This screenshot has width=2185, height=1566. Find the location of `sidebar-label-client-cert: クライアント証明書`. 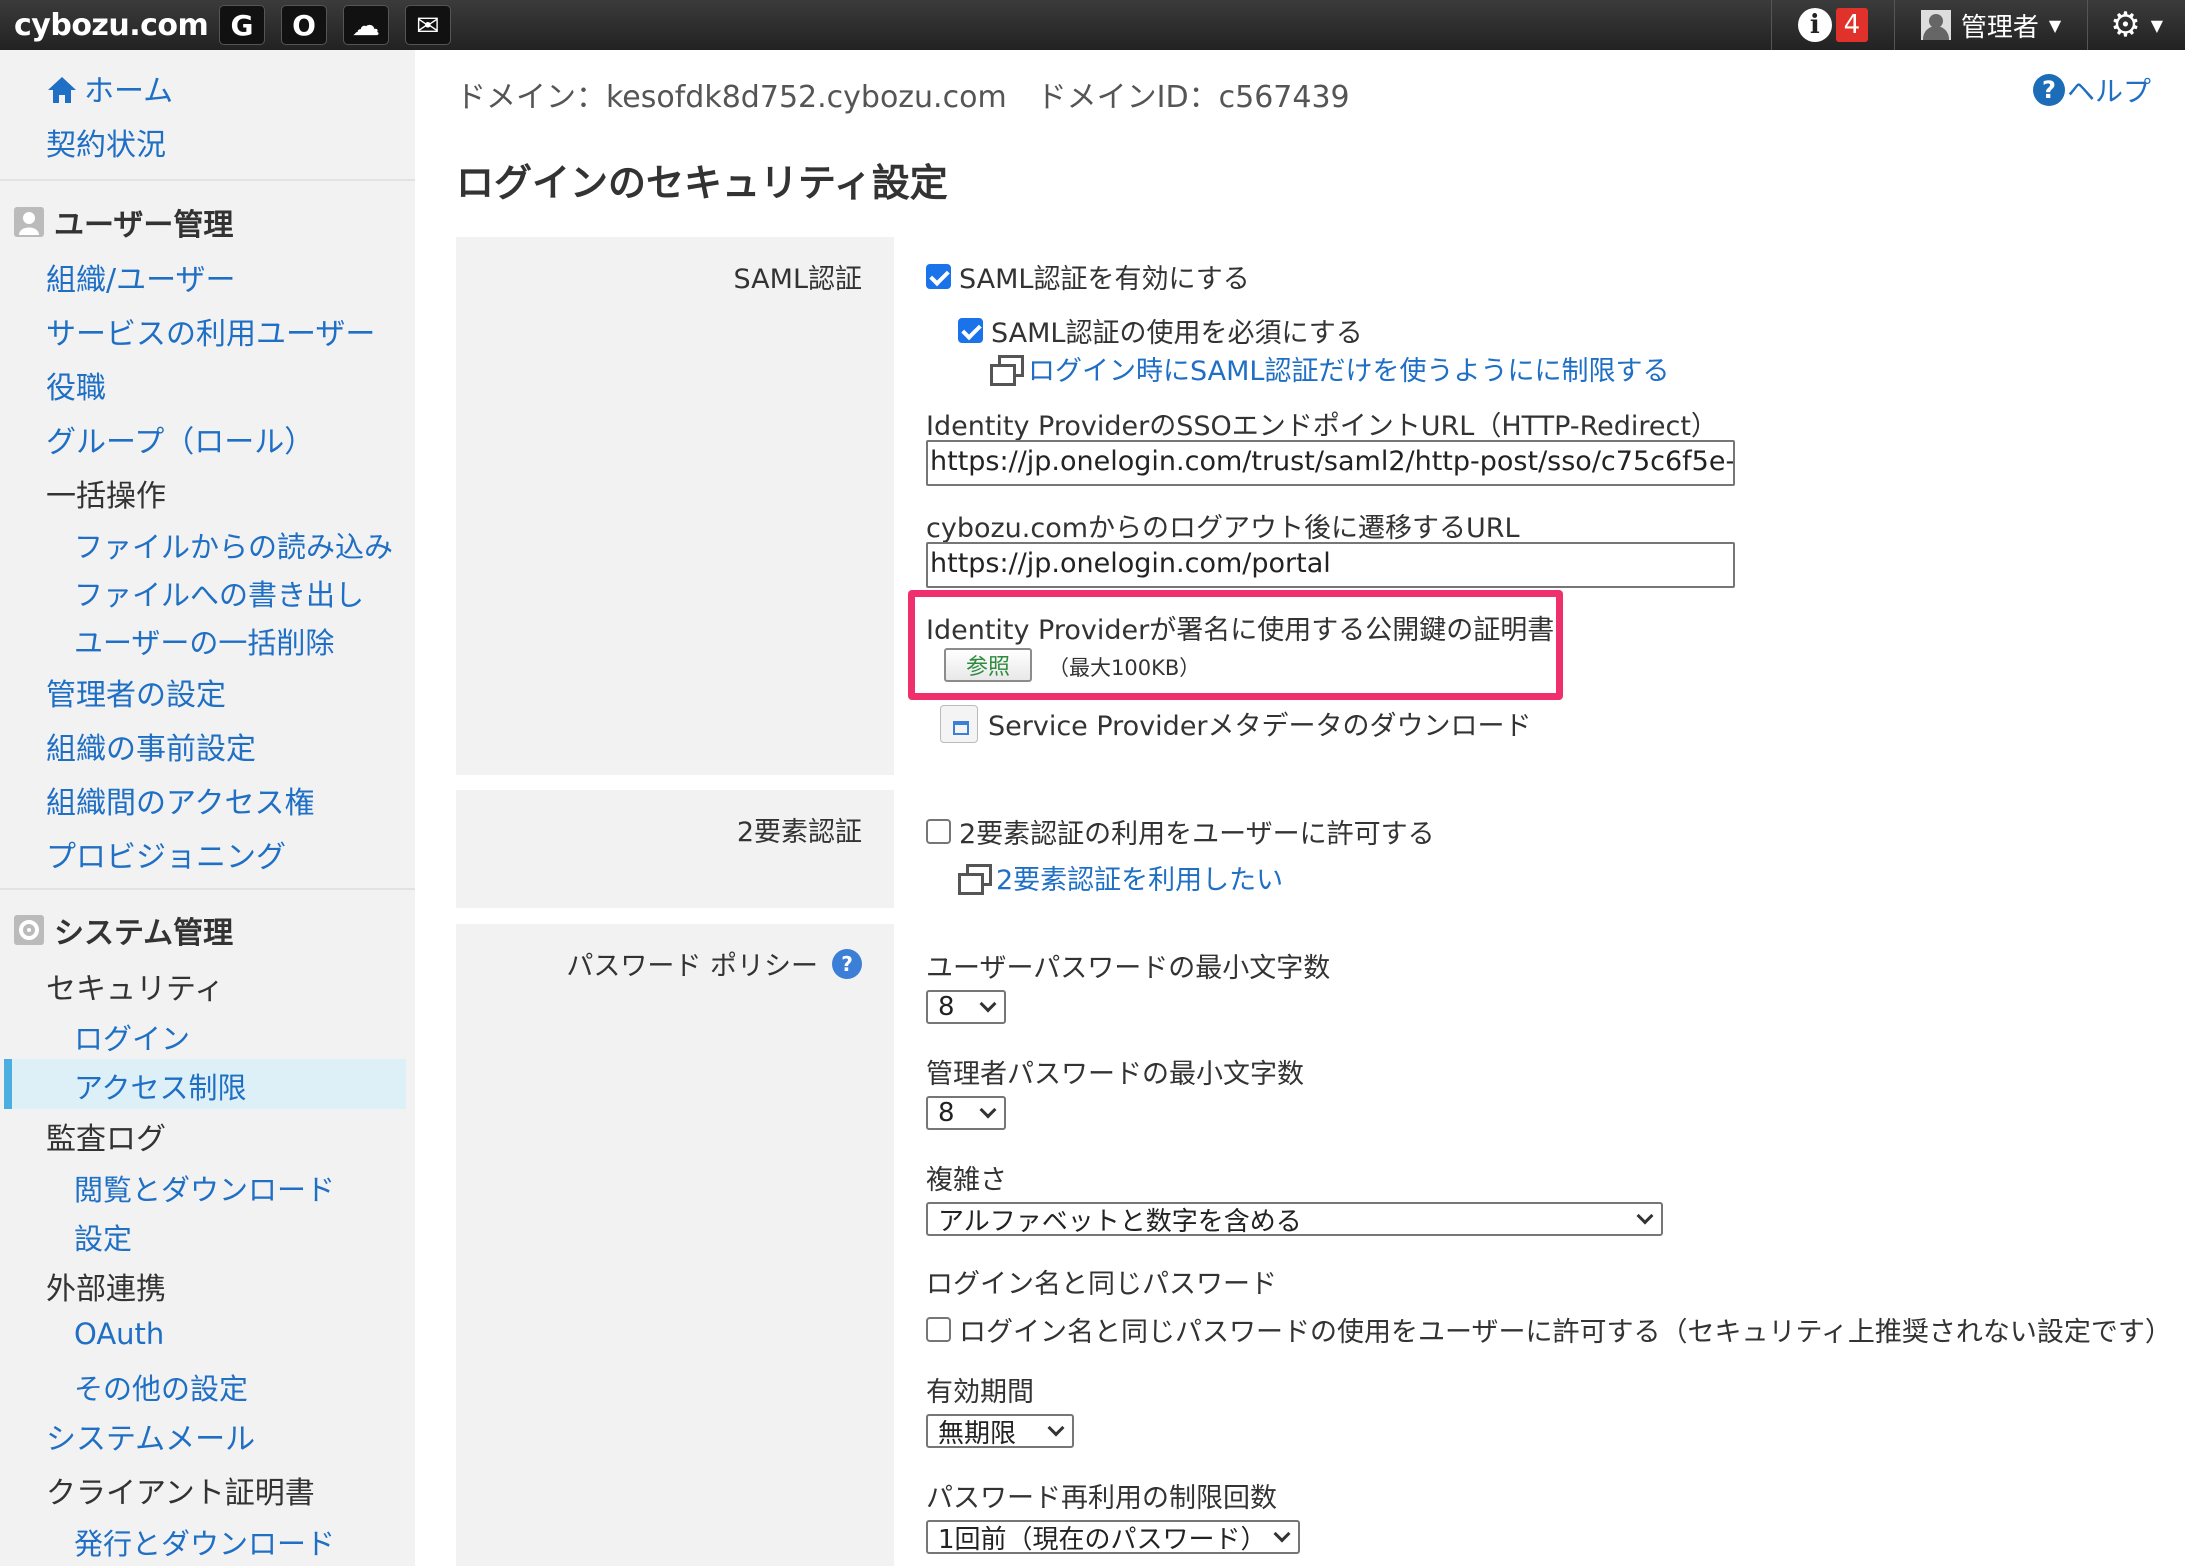

sidebar-label-client-cert: クライアント証明書 is located at coordinates (180, 1493).